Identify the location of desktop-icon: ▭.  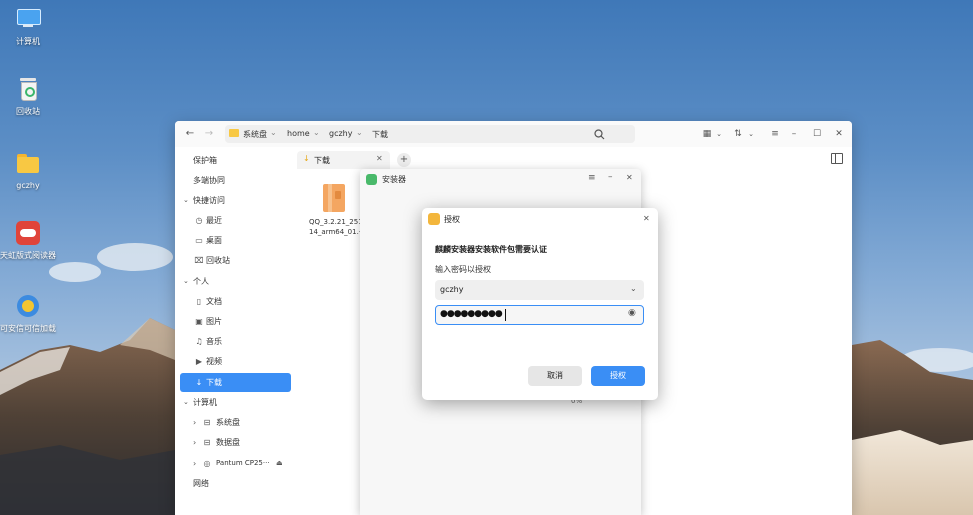
(199, 240).